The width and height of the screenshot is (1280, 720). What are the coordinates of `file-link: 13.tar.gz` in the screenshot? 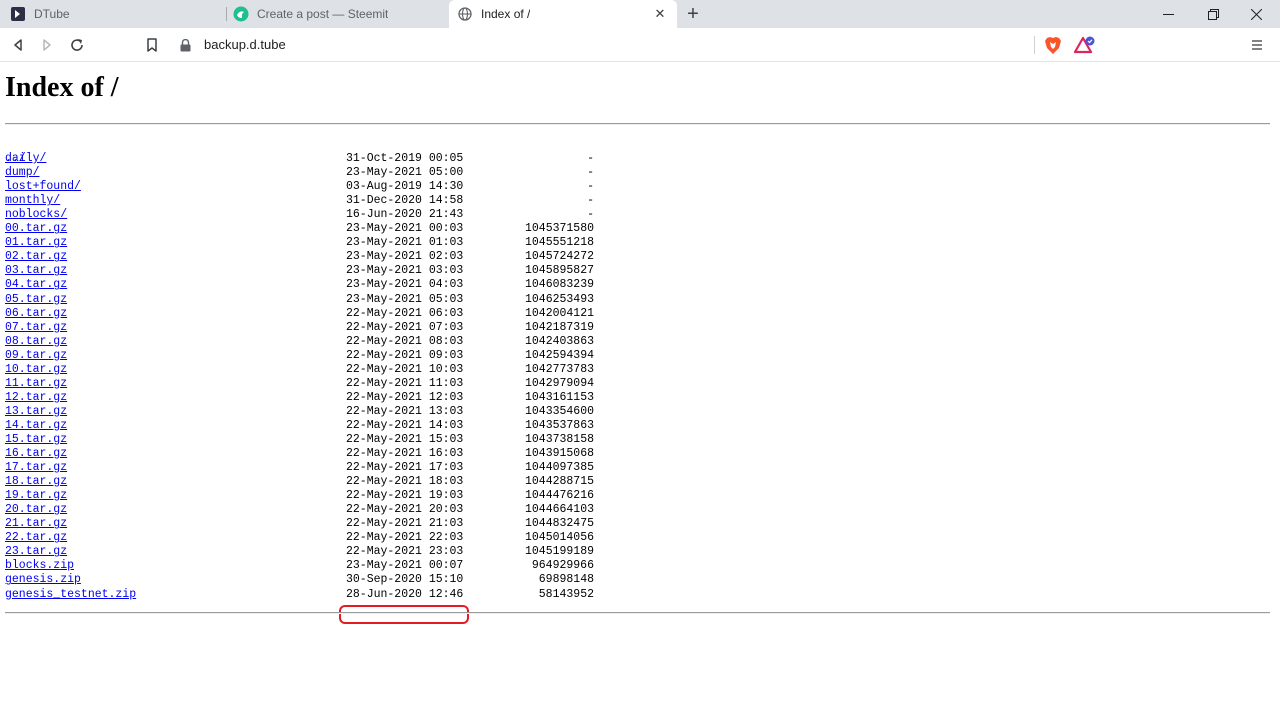 It's located at (36, 412).